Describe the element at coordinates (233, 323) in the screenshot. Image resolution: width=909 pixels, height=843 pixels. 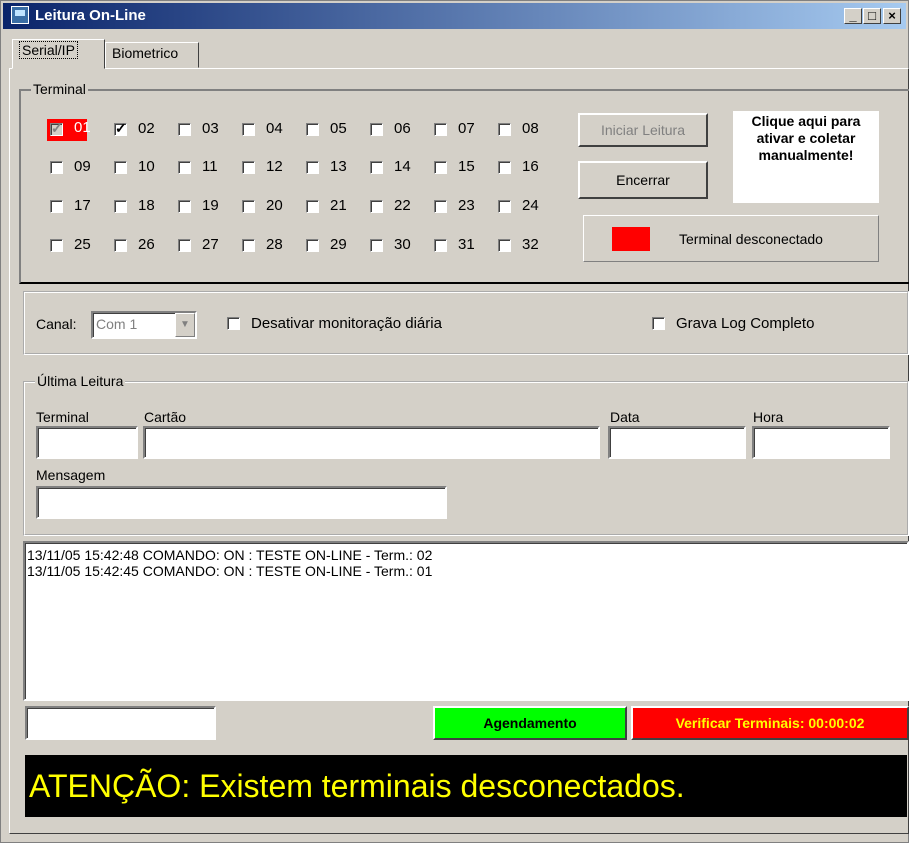
I see `disable-monitoring-checkbox` at that location.